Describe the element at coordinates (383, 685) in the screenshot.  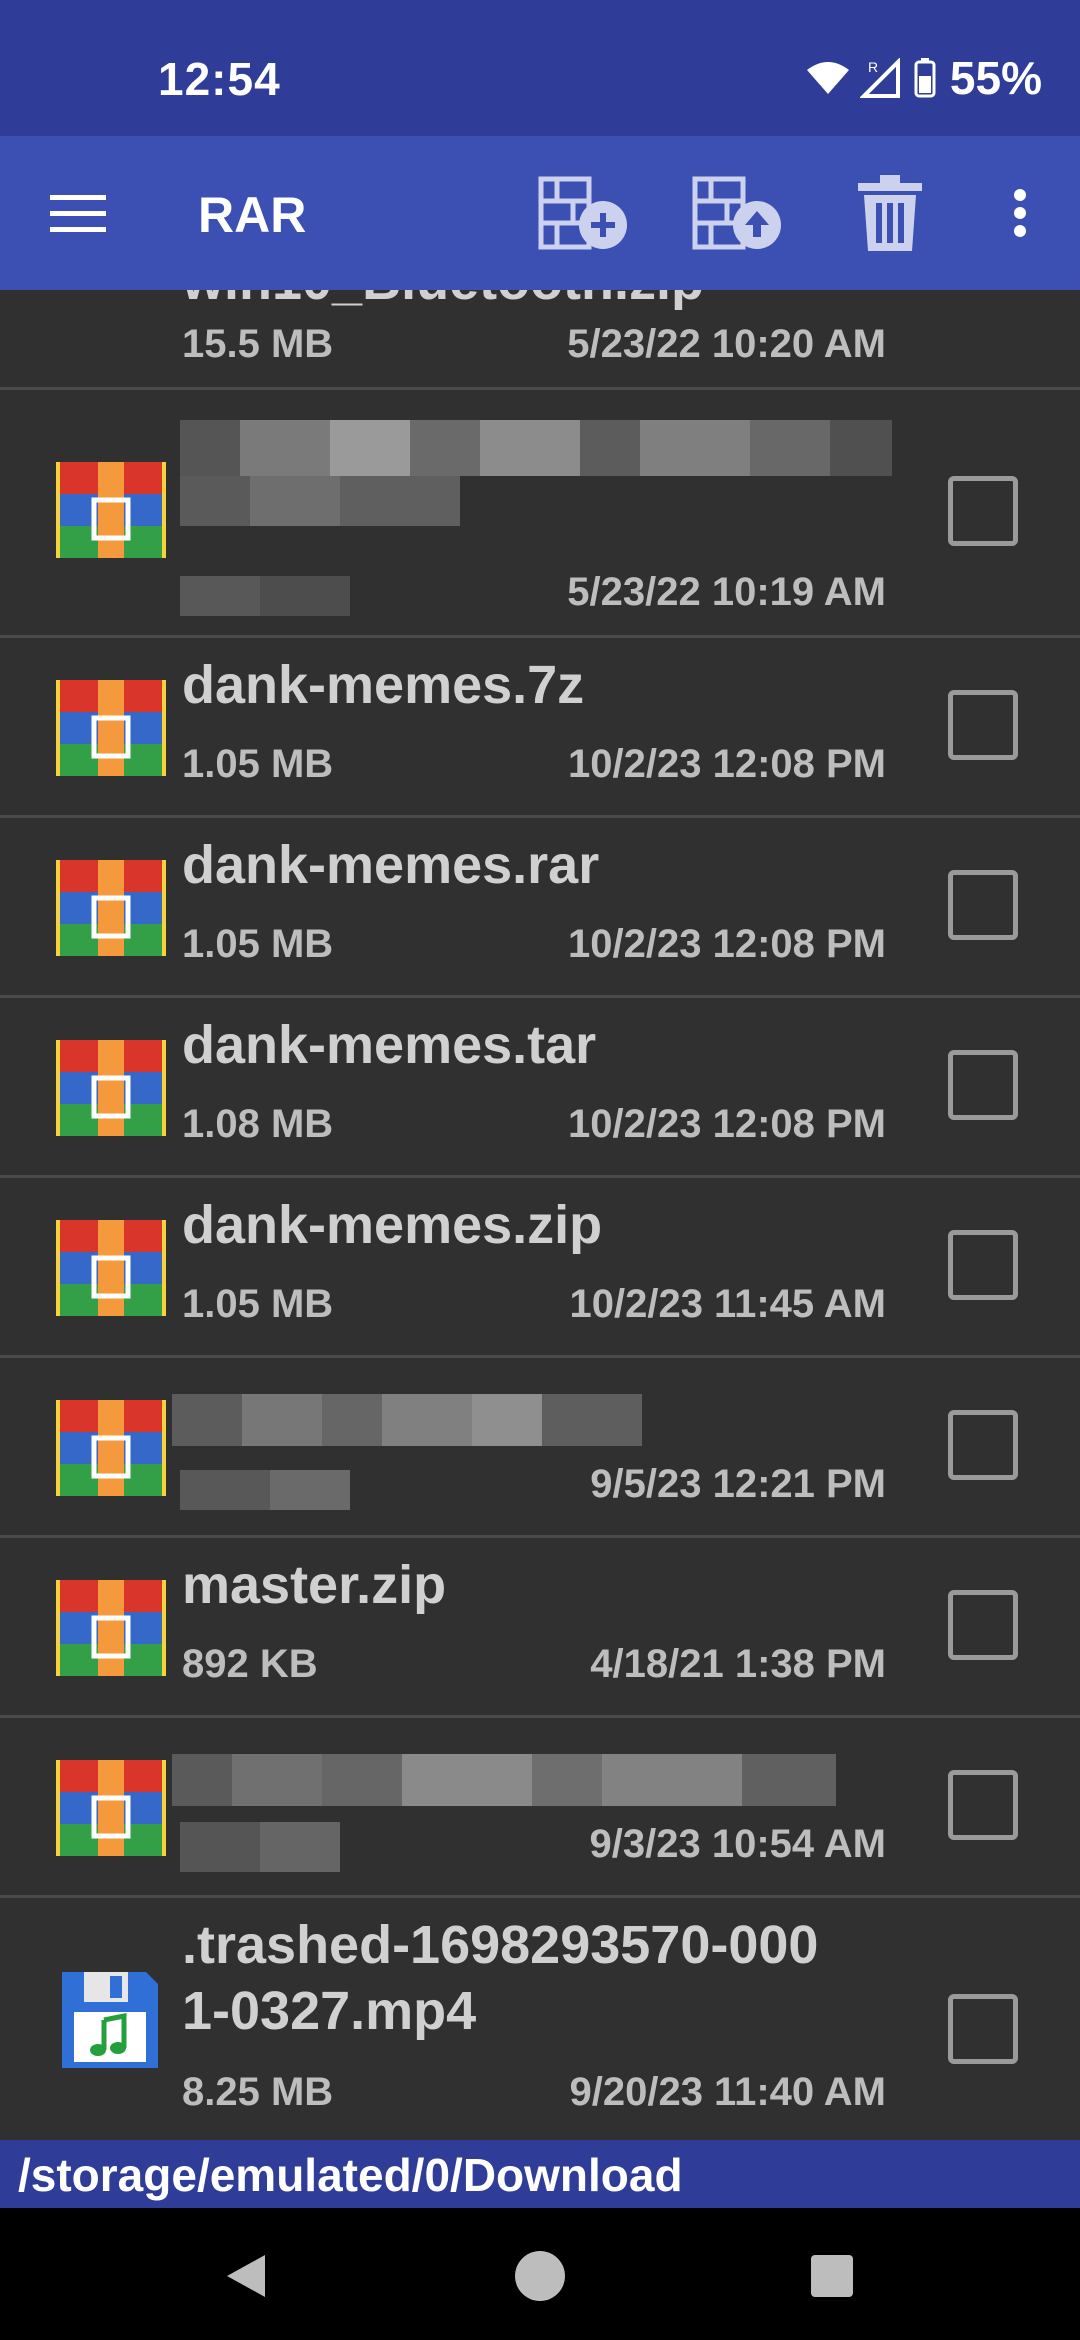
I see `file-name: dank-memes.7z` at that location.